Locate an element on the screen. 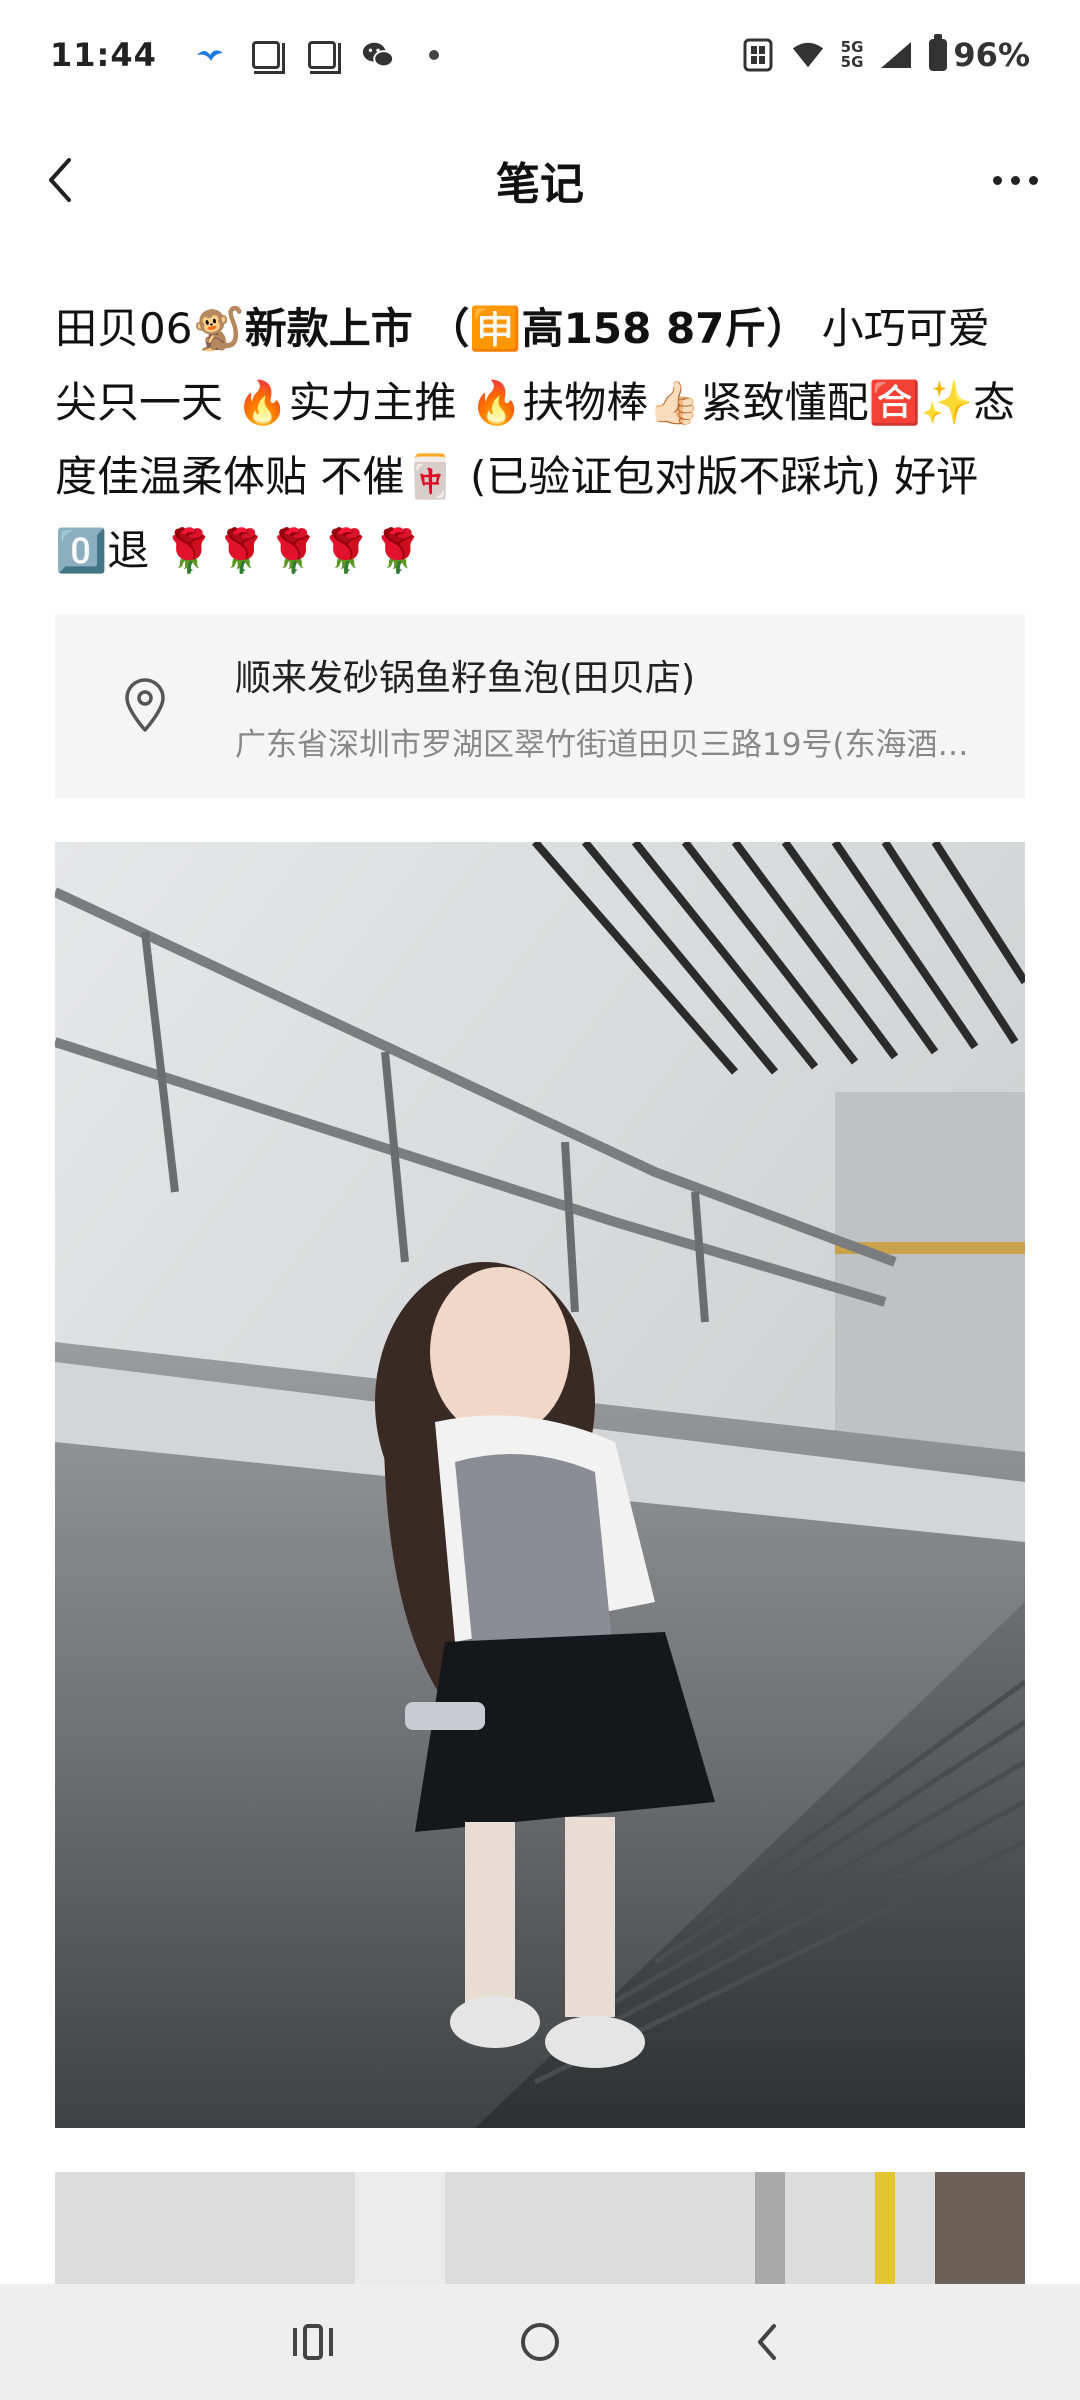 Image resolution: width=1080 pixels, height=2400 pixels. battery-indicator: 96% is located at coordinates (979, 54).